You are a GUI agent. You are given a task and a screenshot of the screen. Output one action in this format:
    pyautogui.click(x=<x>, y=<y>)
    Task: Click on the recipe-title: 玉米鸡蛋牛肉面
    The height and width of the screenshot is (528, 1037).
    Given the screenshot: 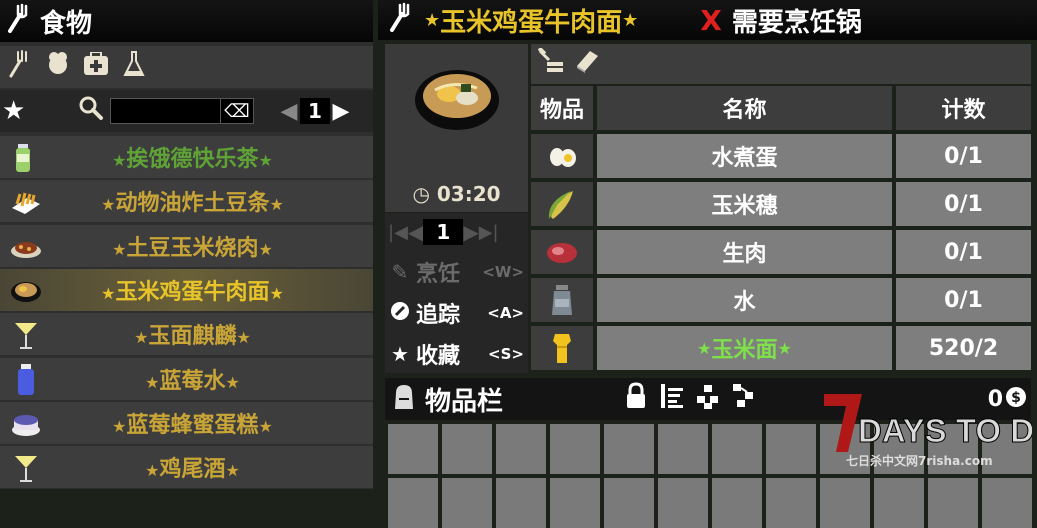 What is the action you would take?
    pyautogui.click(x=531, y=22)
    